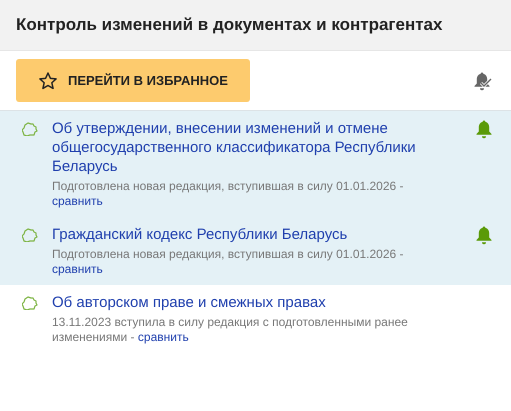 This screenshot has height=411, width=511. Describe the element at coordinates (483, 80) in the screenshot. I see `bell-check-icon` at that location.